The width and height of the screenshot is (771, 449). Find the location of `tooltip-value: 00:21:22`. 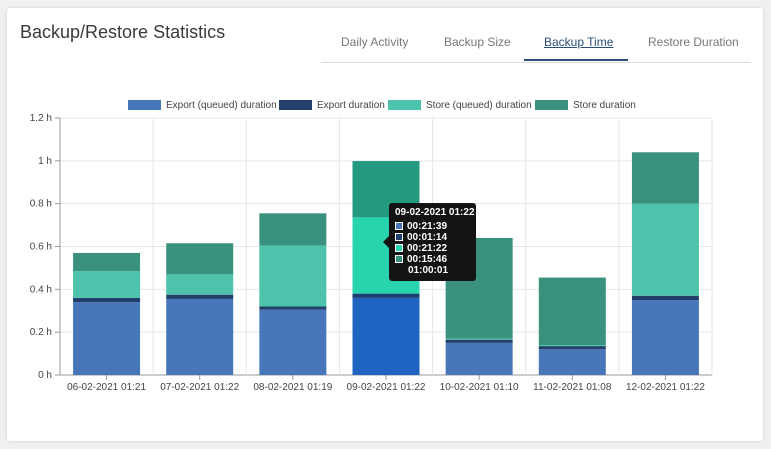

tooltip-value: 00:21:22 is located at coordinates (427, 248).